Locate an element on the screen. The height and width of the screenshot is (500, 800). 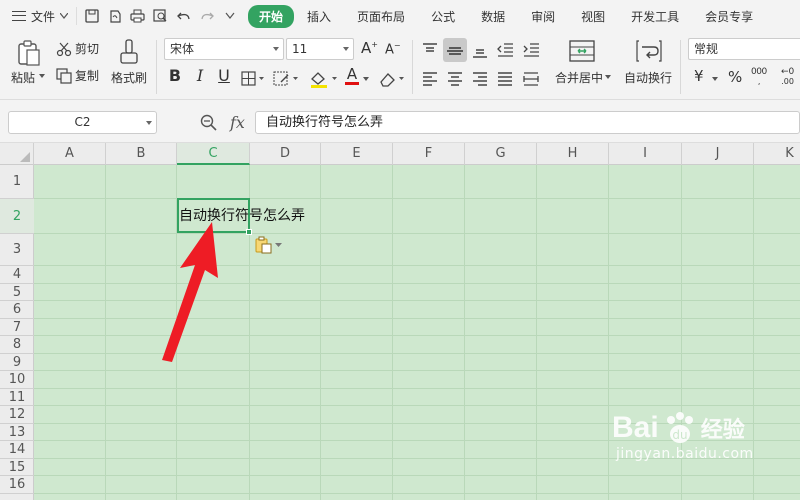
row-header: 5 is located at coordinates (17, 292).